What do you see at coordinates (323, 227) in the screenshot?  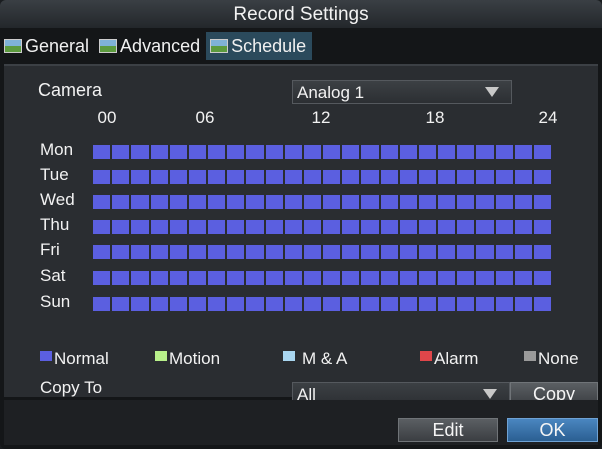 I see `schedule-row-thu` at bounding box center [323, 227].